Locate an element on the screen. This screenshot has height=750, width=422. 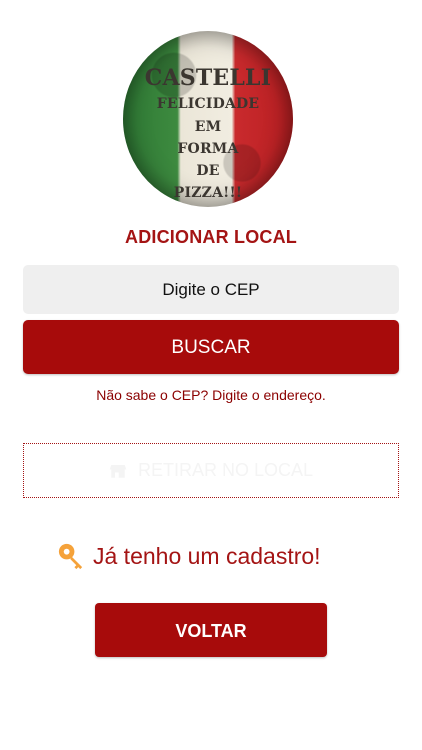
pickup-button: RETIRAR NO LOCAL is located at coordinates (211, 470).